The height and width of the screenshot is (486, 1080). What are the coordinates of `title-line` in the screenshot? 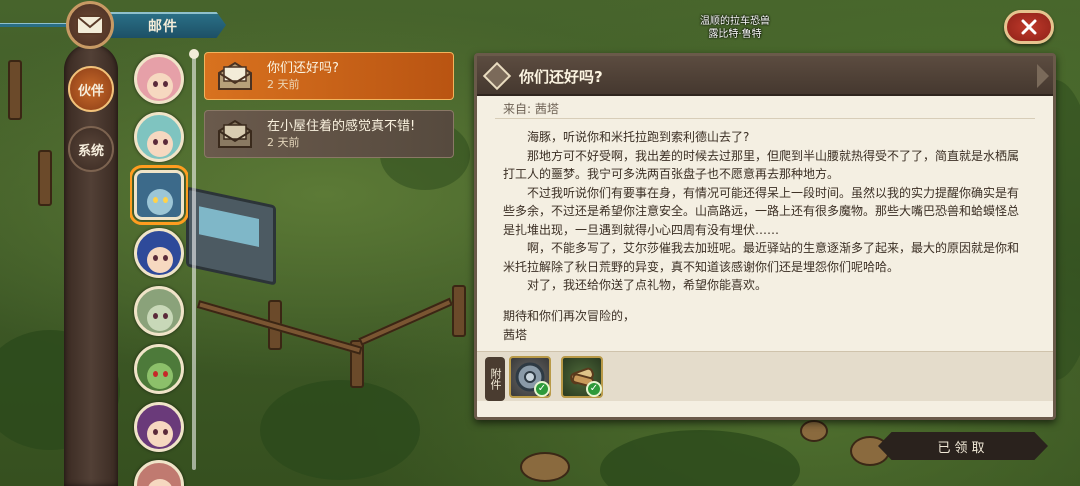 It's located at (36, 25).